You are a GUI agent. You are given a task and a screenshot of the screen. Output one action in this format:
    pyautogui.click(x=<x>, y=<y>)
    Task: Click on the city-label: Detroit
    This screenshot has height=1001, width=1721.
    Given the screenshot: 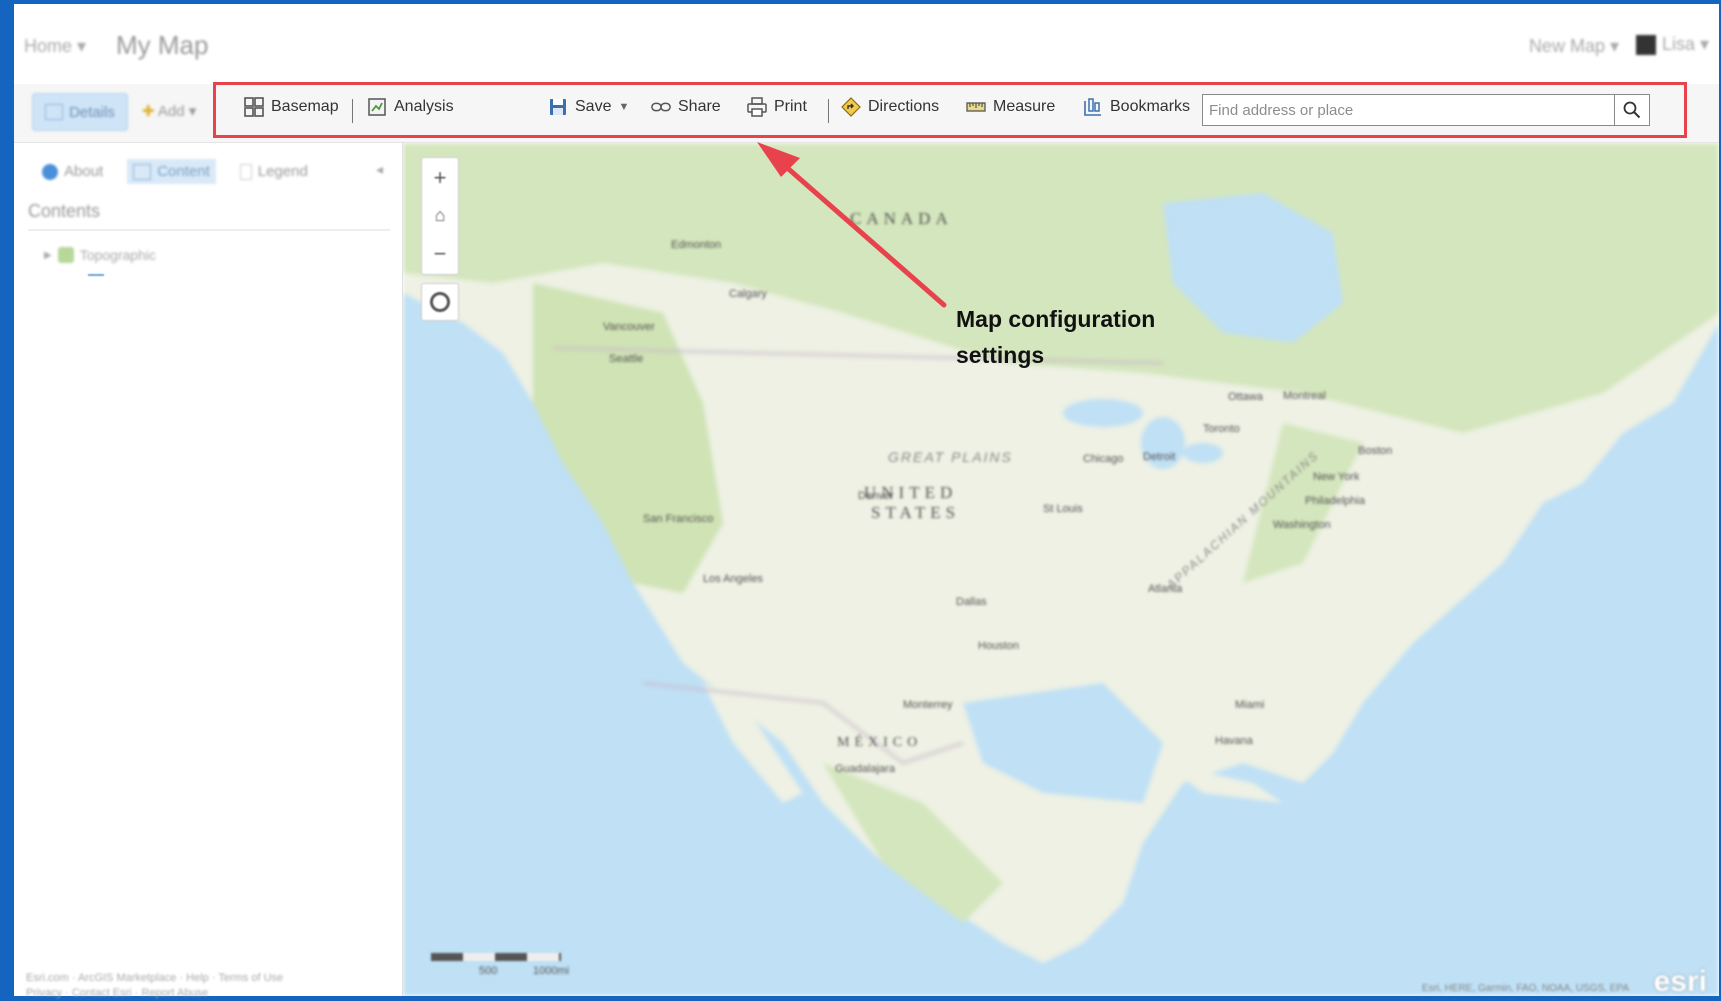 What is the action you would take?
    pyautogui.click(x=1159, y=457)
    